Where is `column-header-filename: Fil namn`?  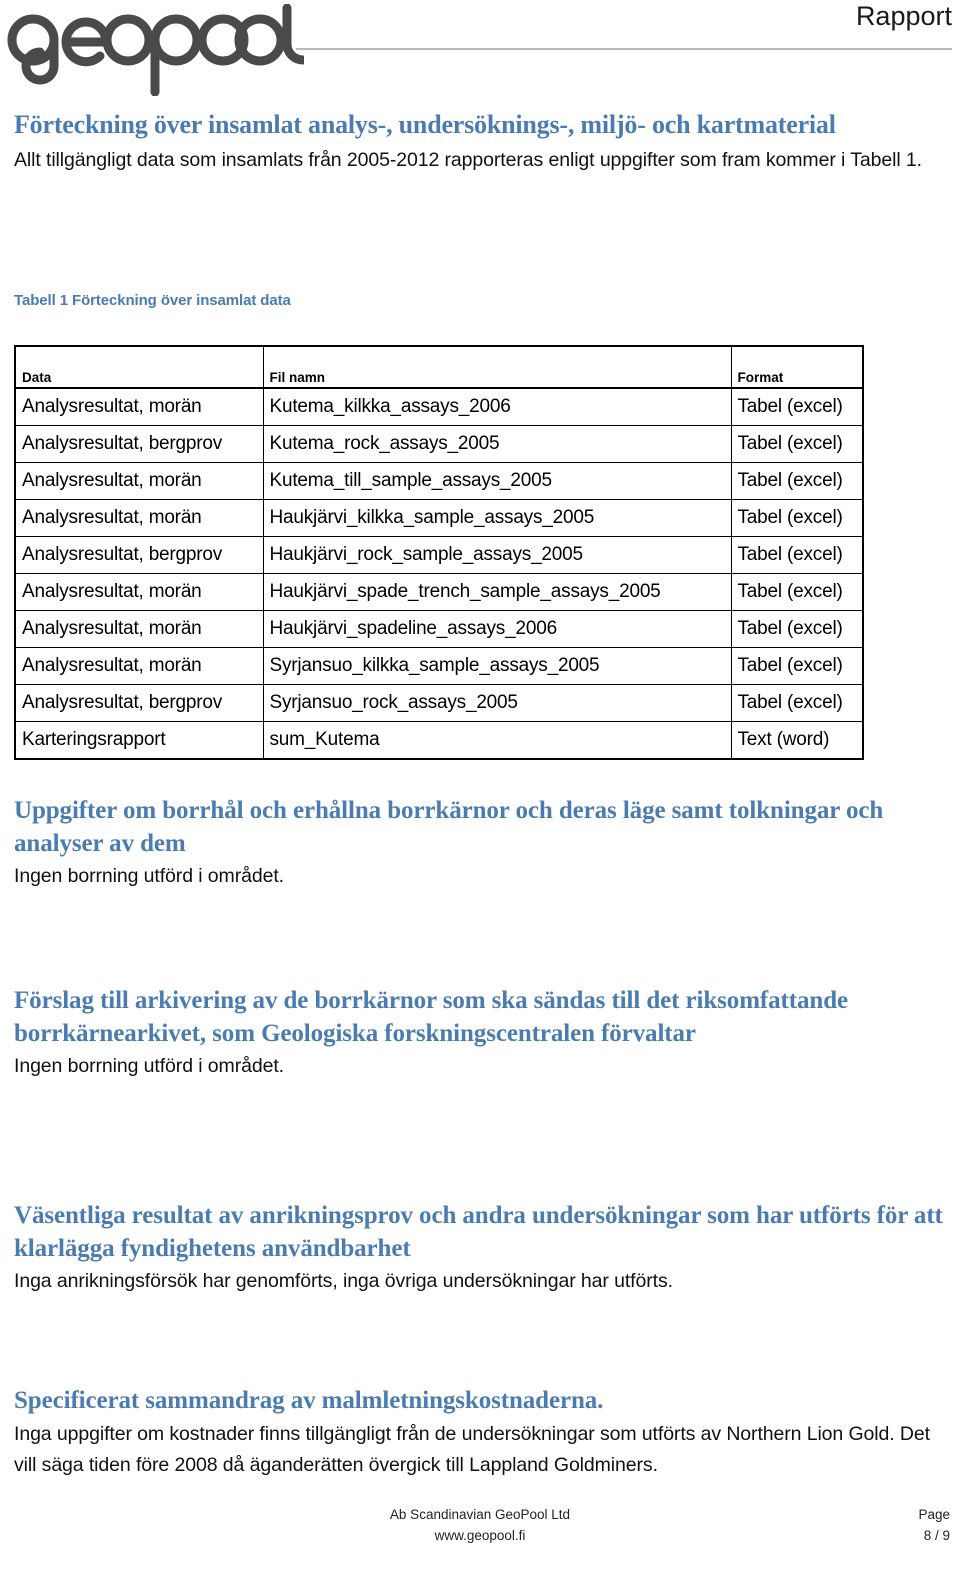 column-header-filename: Fil namn is located at coordinates (497, 367).